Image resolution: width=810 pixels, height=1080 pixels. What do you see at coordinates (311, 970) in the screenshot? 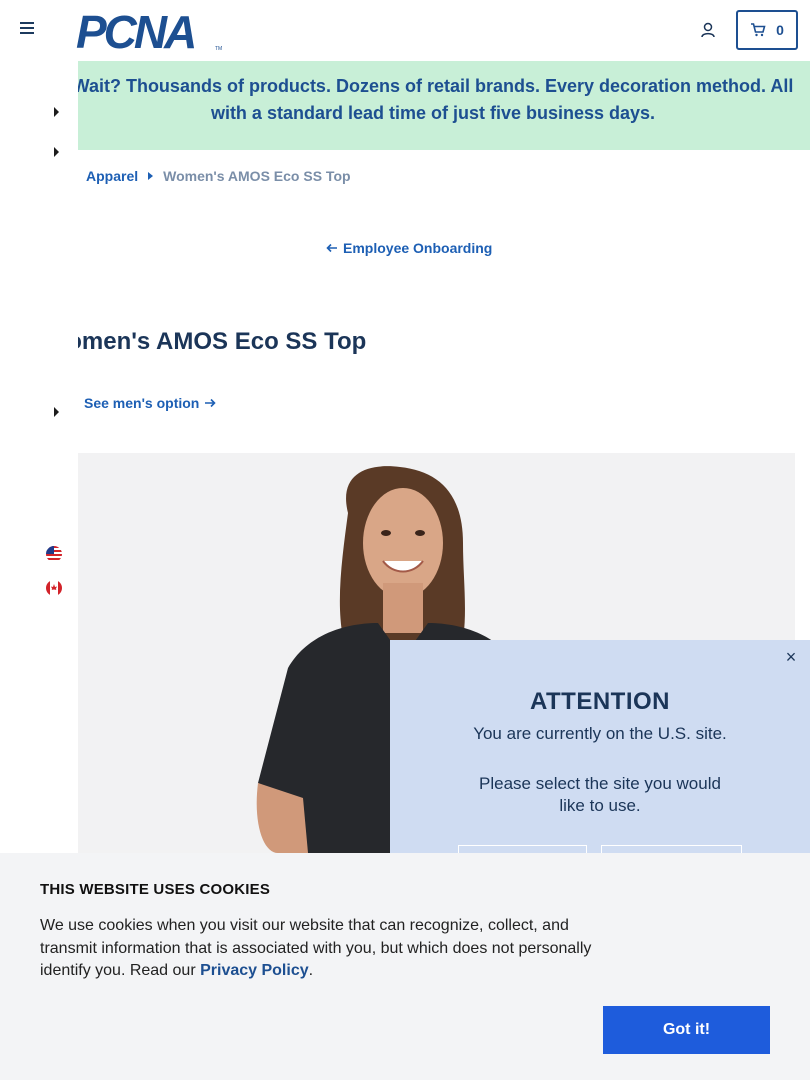
I see `cookie-period: .` at bounding box center [311, 970].